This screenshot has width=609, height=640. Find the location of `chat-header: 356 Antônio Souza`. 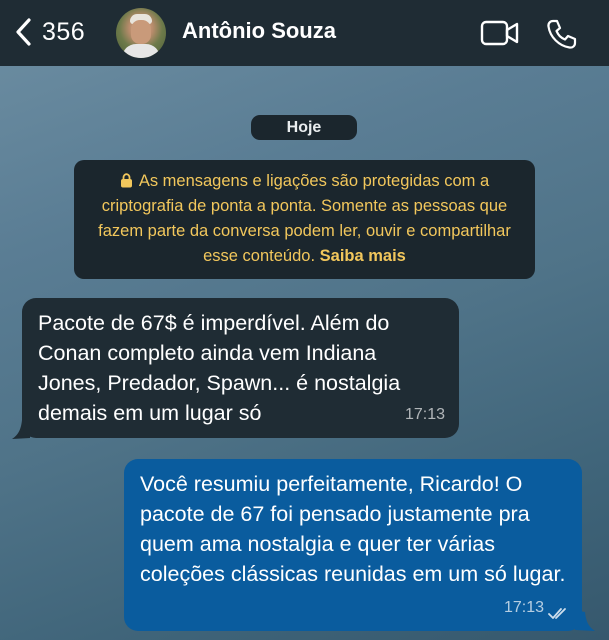

chat-header: 356 Antônio Souza is located at coordinates (304, 33).